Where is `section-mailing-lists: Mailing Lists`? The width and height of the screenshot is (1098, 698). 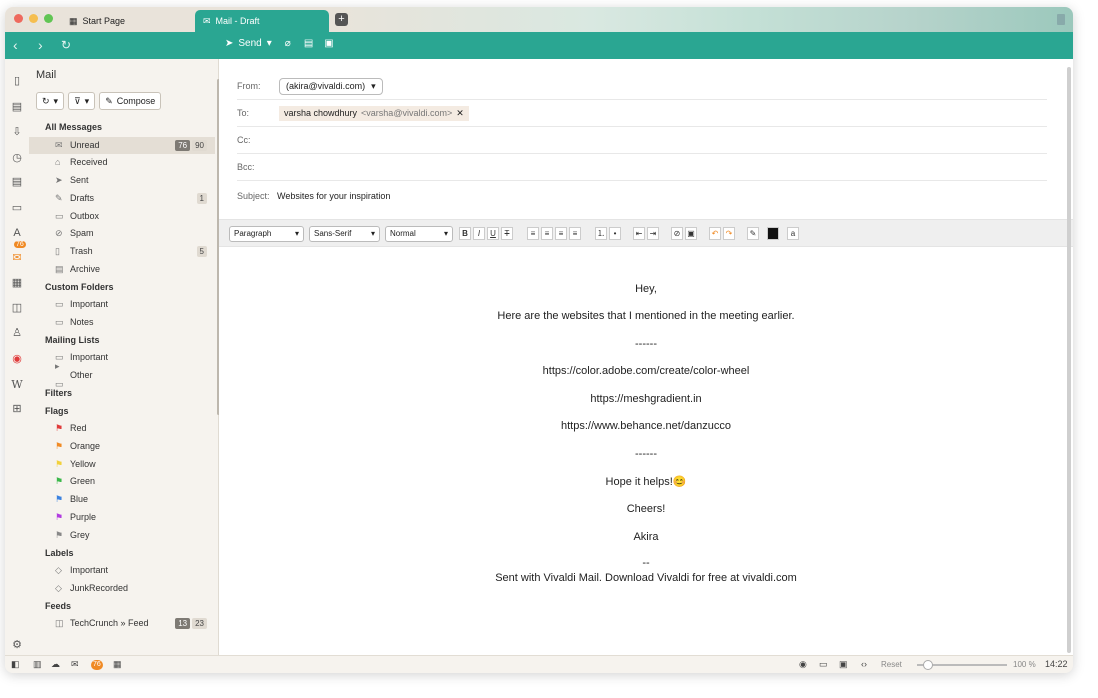
section-mailing-lists: Mailing Lists is located at coordinates (122, 341).